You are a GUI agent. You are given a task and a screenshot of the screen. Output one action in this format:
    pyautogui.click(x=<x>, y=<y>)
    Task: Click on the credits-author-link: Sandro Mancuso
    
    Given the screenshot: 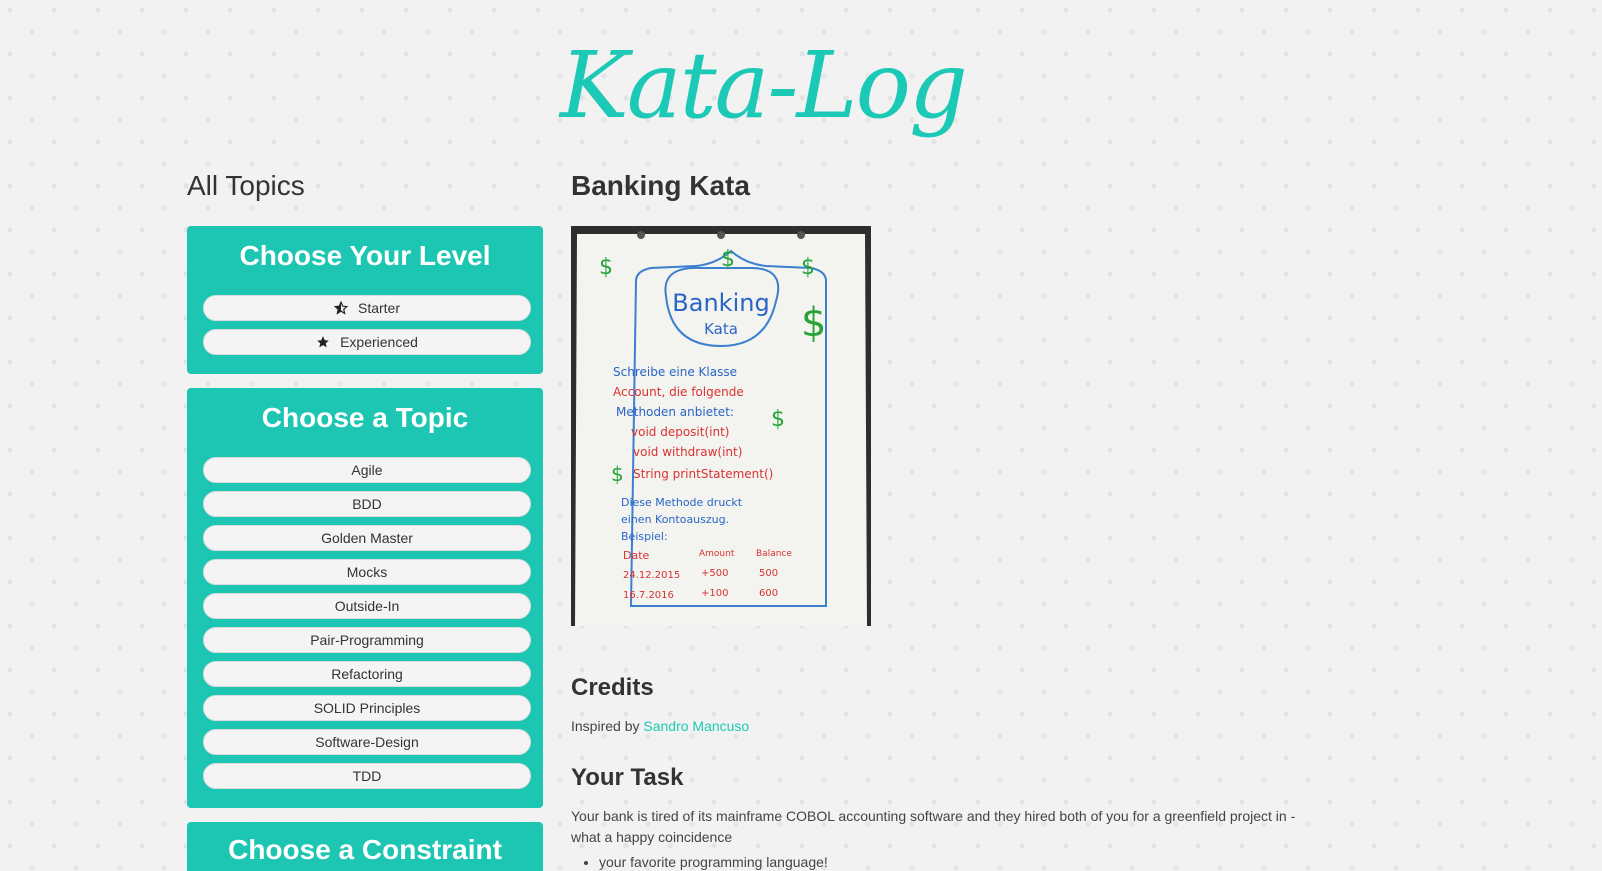 What is the action you would take?
    pyautogui.click(x=696, y=726)
    